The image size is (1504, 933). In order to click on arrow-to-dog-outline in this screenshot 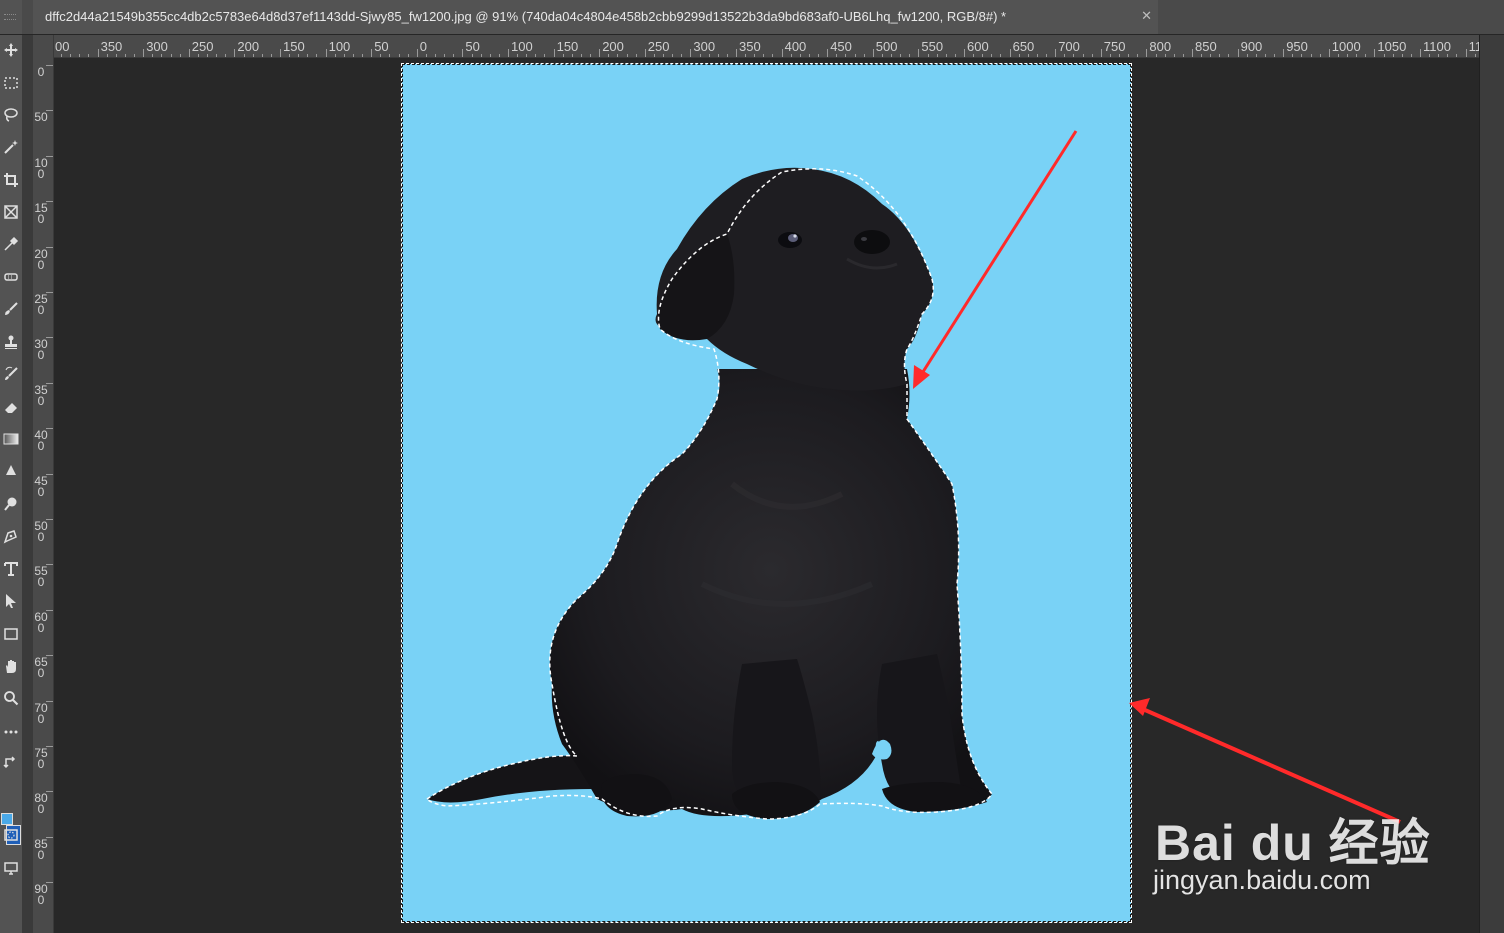, I will do `click(995, 259)`.